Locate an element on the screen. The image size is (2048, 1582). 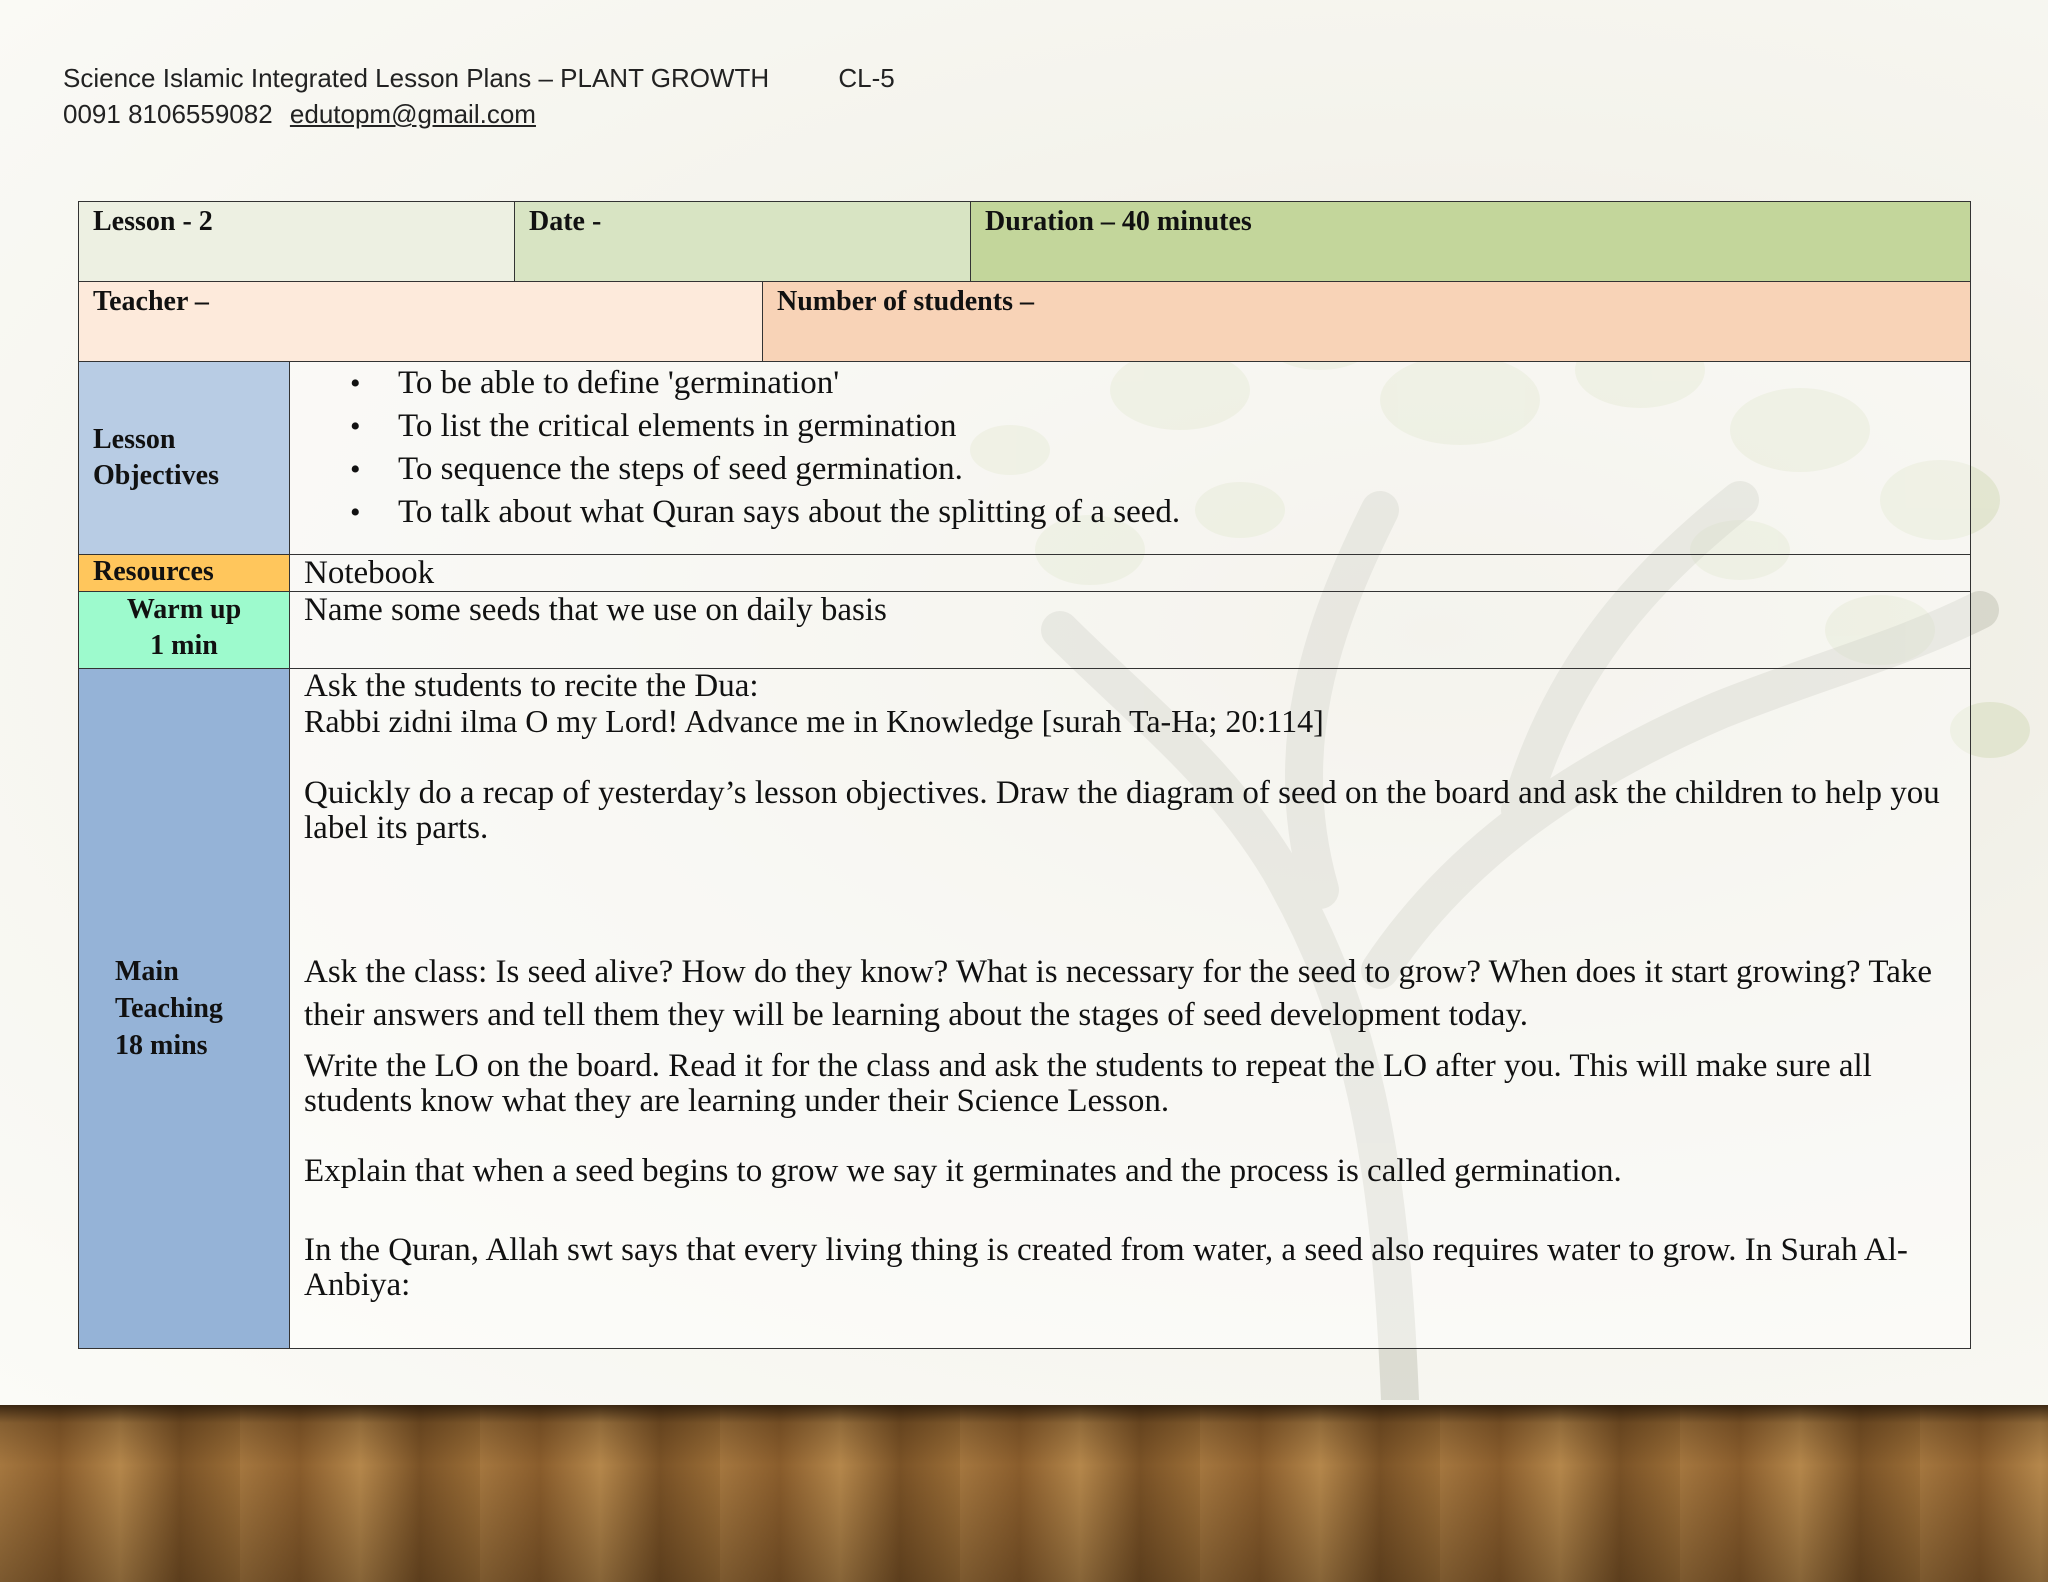
resources-label: Resources is located at coordinates (184, 573).